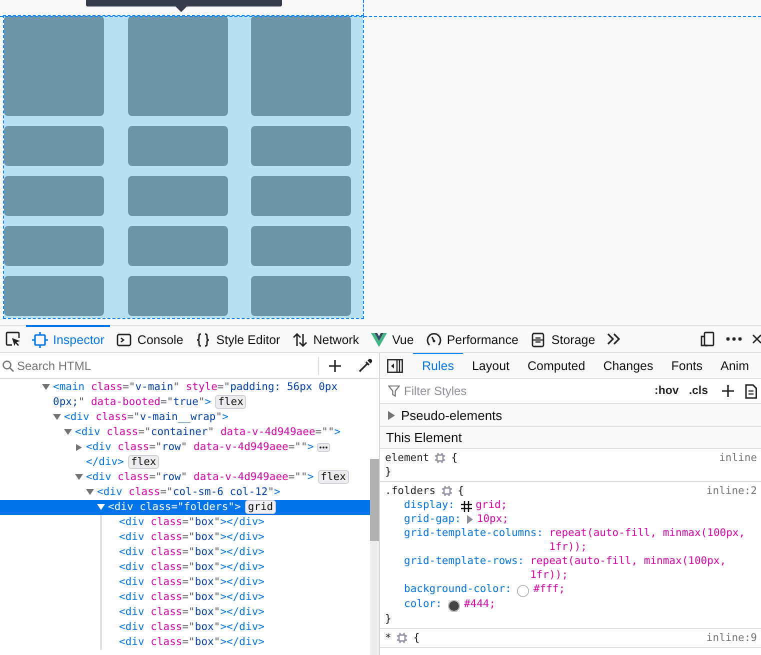  Describe the element at coordinates (480, 604) in the screenshot. I see `property-value: #444;` at that location.